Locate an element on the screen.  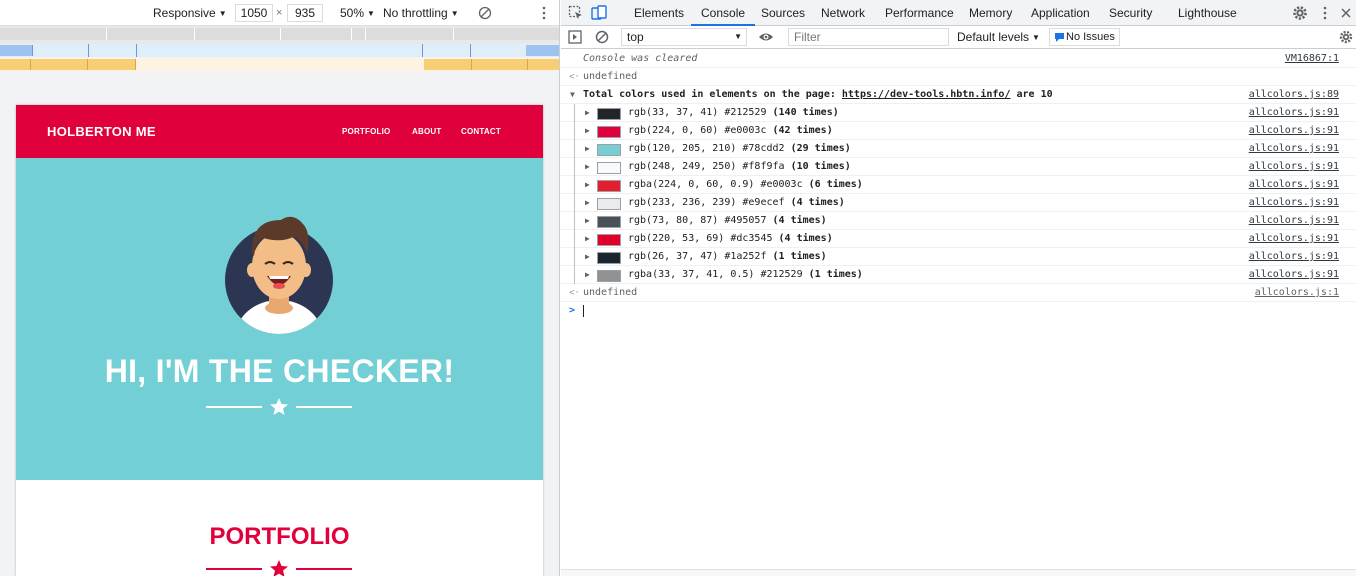
device-toolbar-icon is located at coordinates (599, 13).